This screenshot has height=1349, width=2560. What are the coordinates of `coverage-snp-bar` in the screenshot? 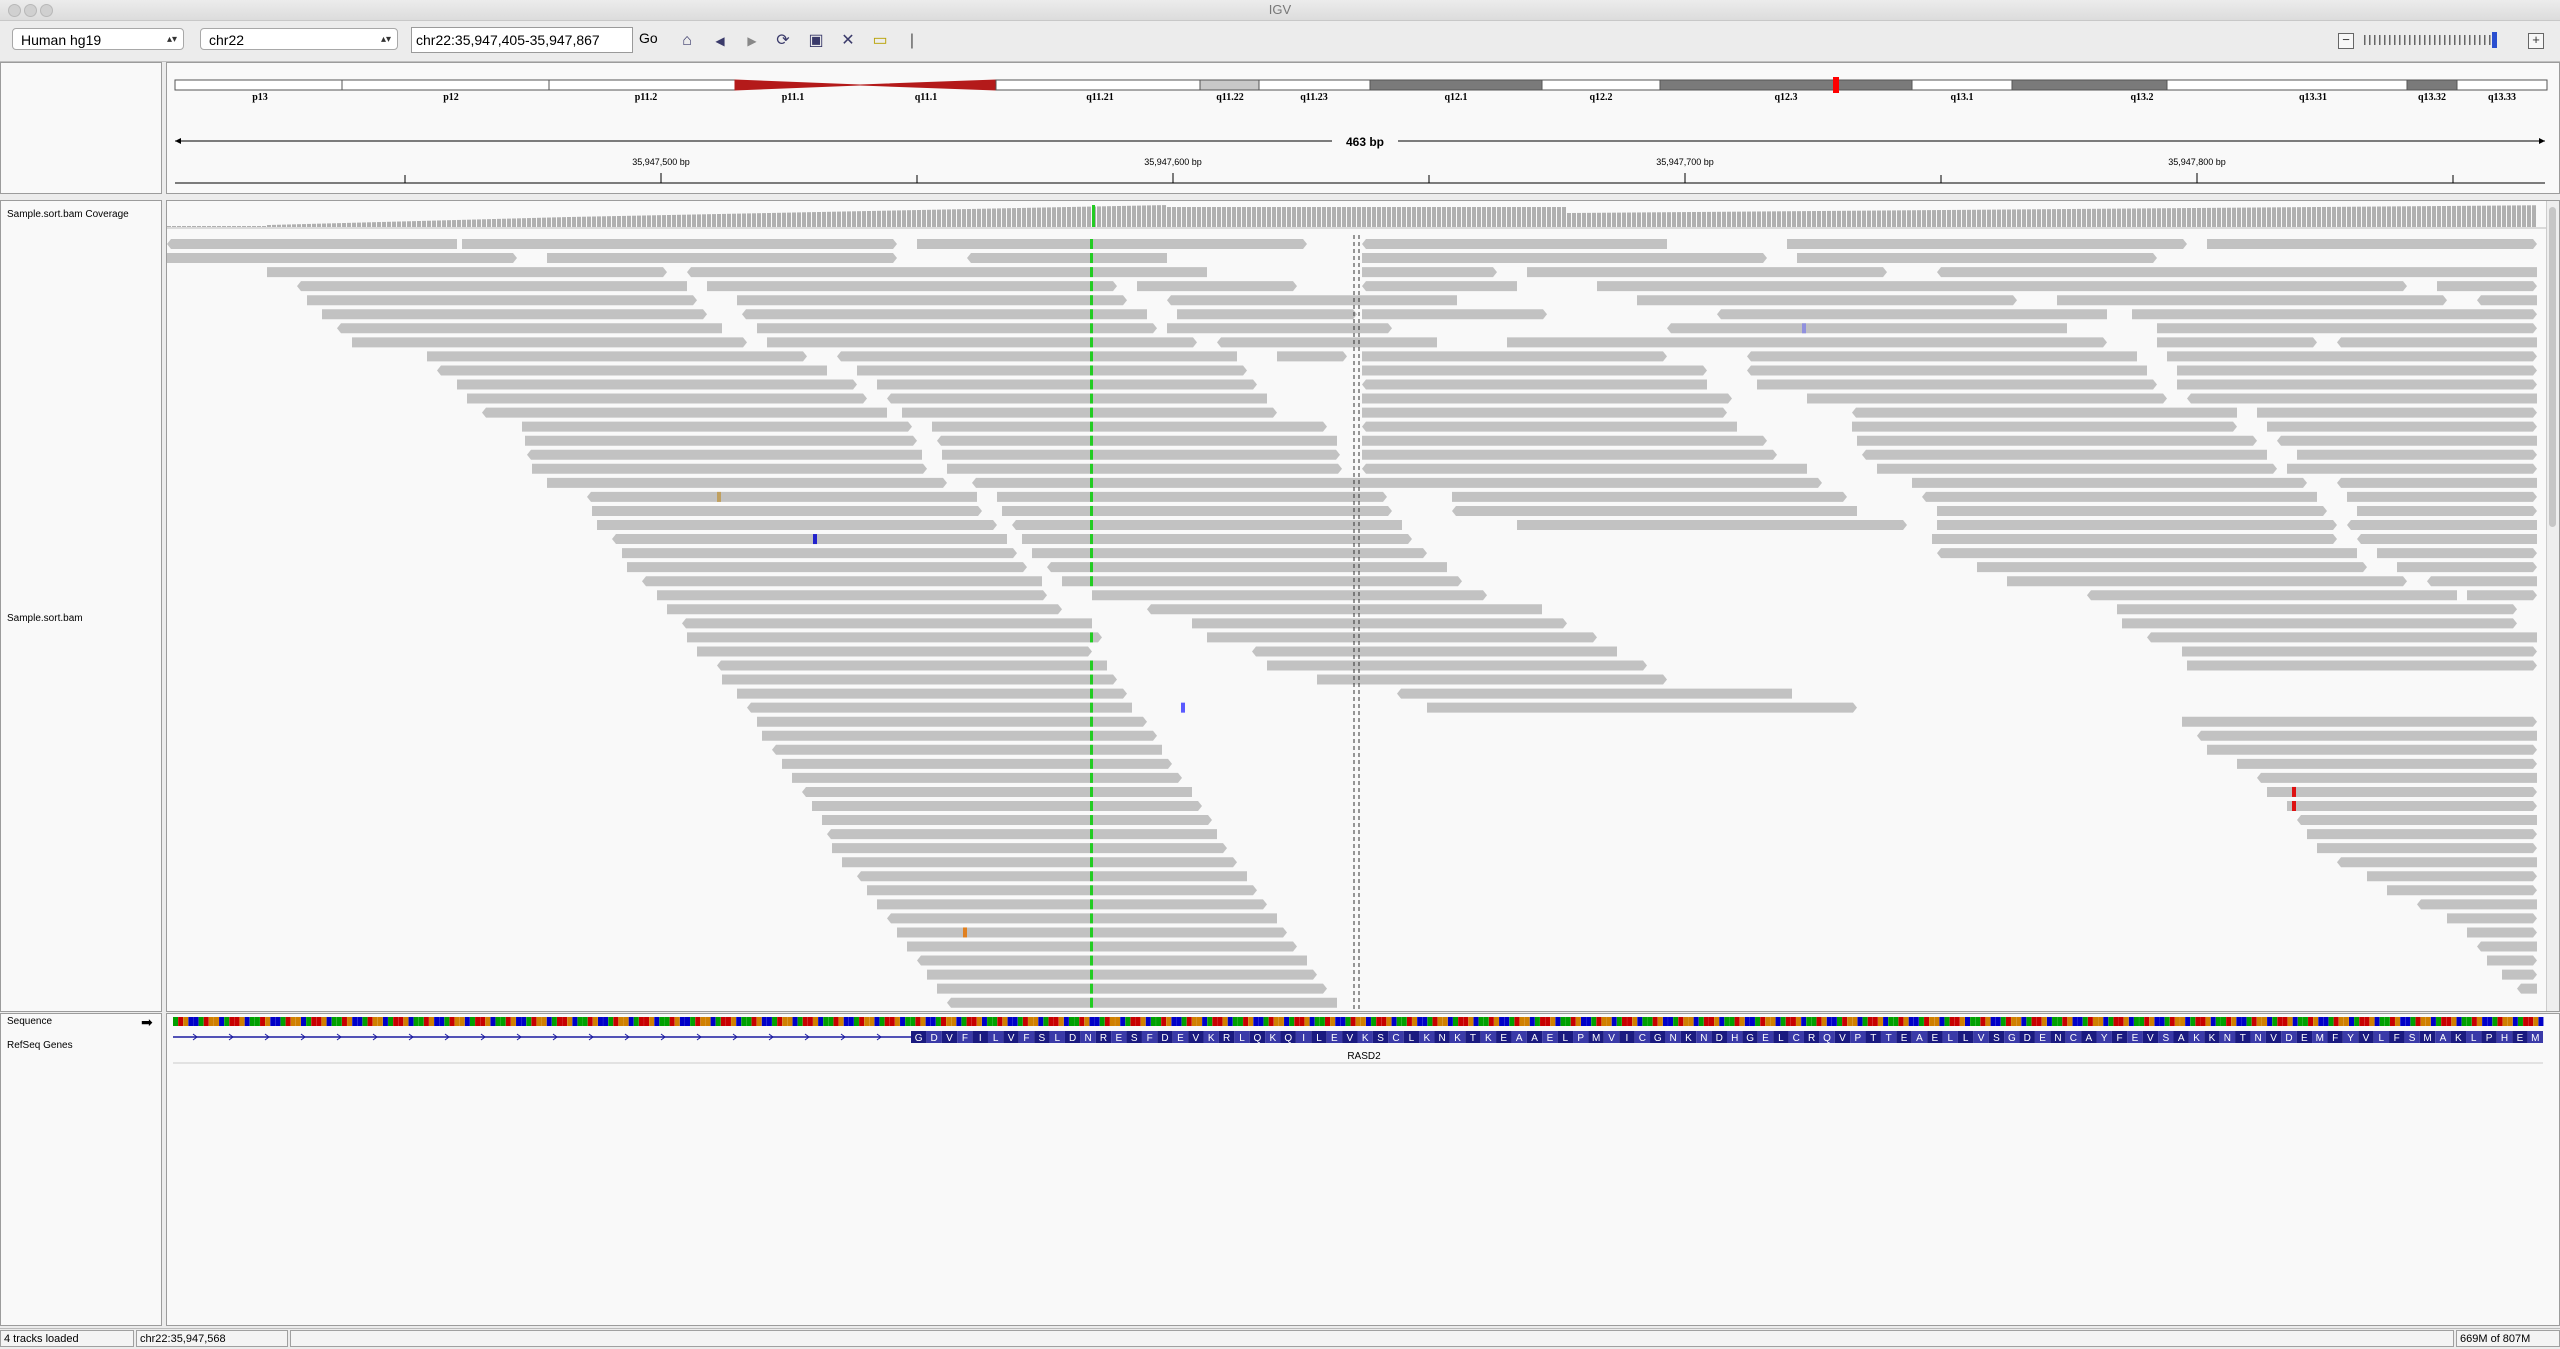 It's located at (1093, 216).